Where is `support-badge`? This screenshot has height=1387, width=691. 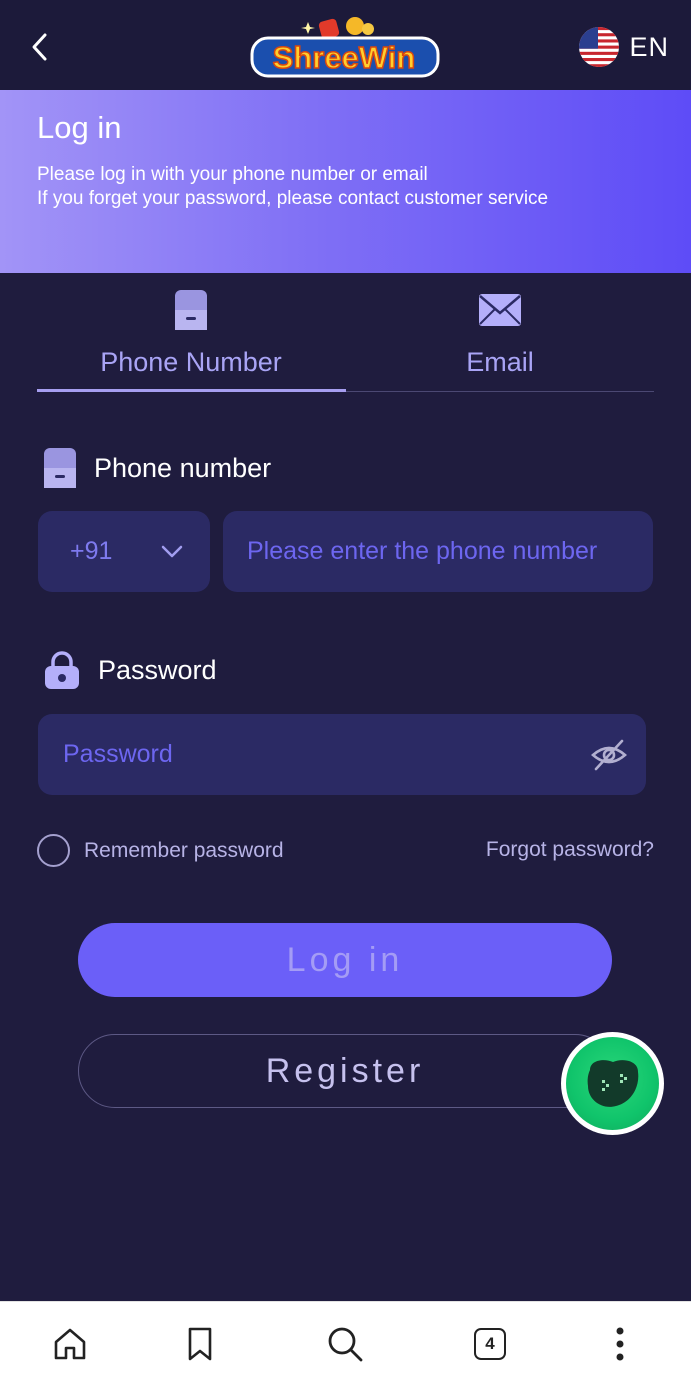 support-badge is located at coordinates (612, 1083).